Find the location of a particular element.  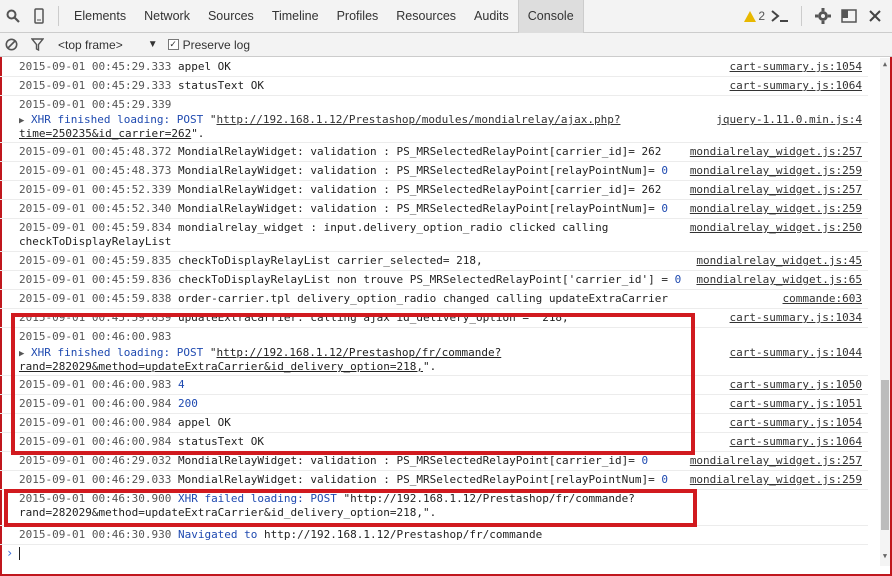

message-text: statusText OK is located at coordinates (218, 441).